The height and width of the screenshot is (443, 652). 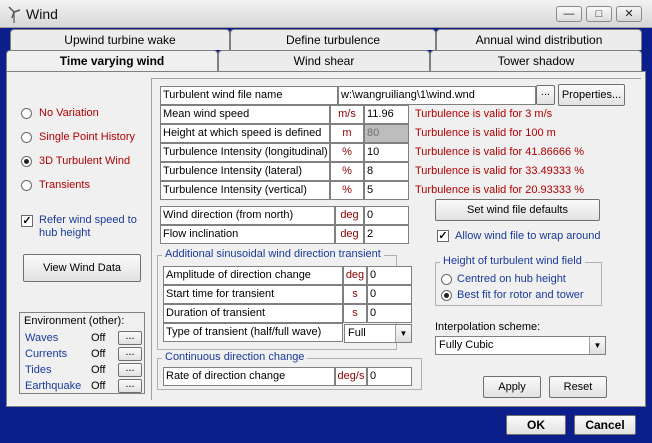 What do you see at coordinates (64, 185) in the screenshot?
I see `label-transients: Transients` at bounding box center [64, 185].